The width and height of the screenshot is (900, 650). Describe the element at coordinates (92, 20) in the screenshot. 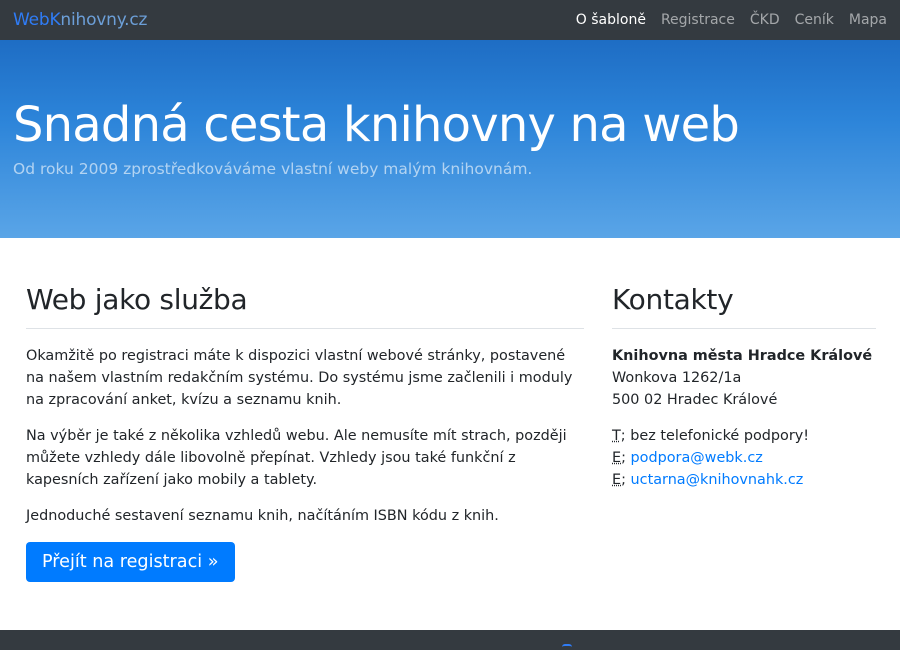

I see `brand-part-nihovny: nihovny` at that location.